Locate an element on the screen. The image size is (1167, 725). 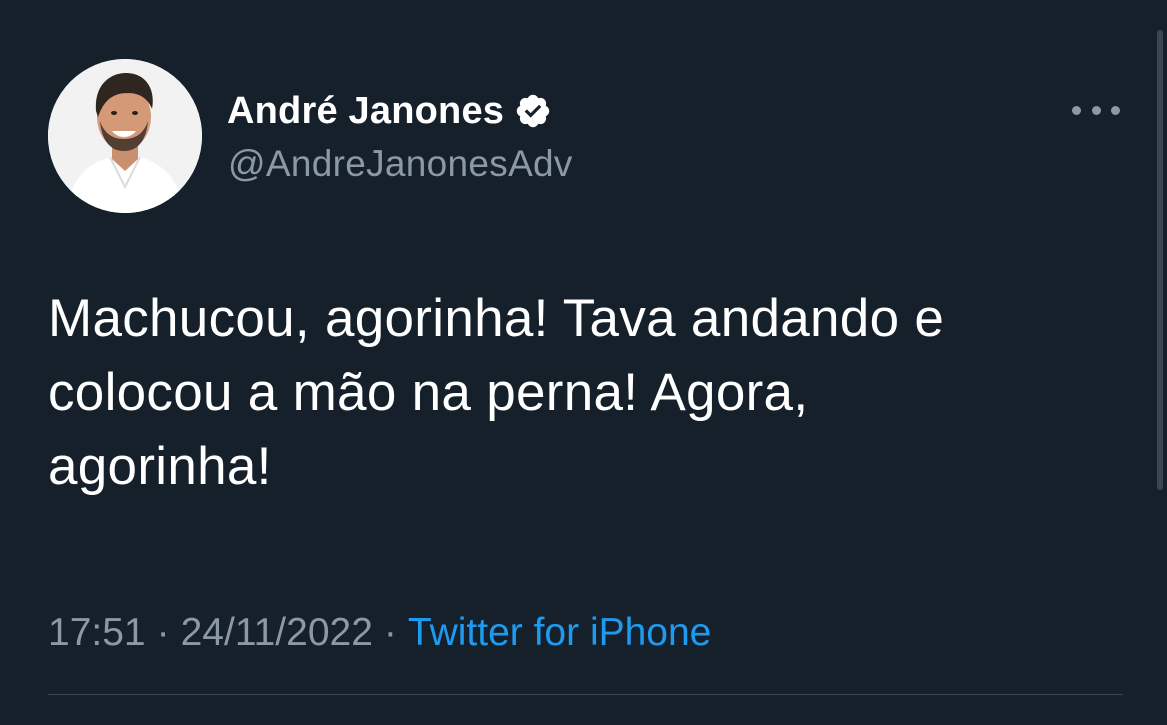
tweet-text-line: colocou a mão na perna! Agora, is located at coordinates (428, 392).